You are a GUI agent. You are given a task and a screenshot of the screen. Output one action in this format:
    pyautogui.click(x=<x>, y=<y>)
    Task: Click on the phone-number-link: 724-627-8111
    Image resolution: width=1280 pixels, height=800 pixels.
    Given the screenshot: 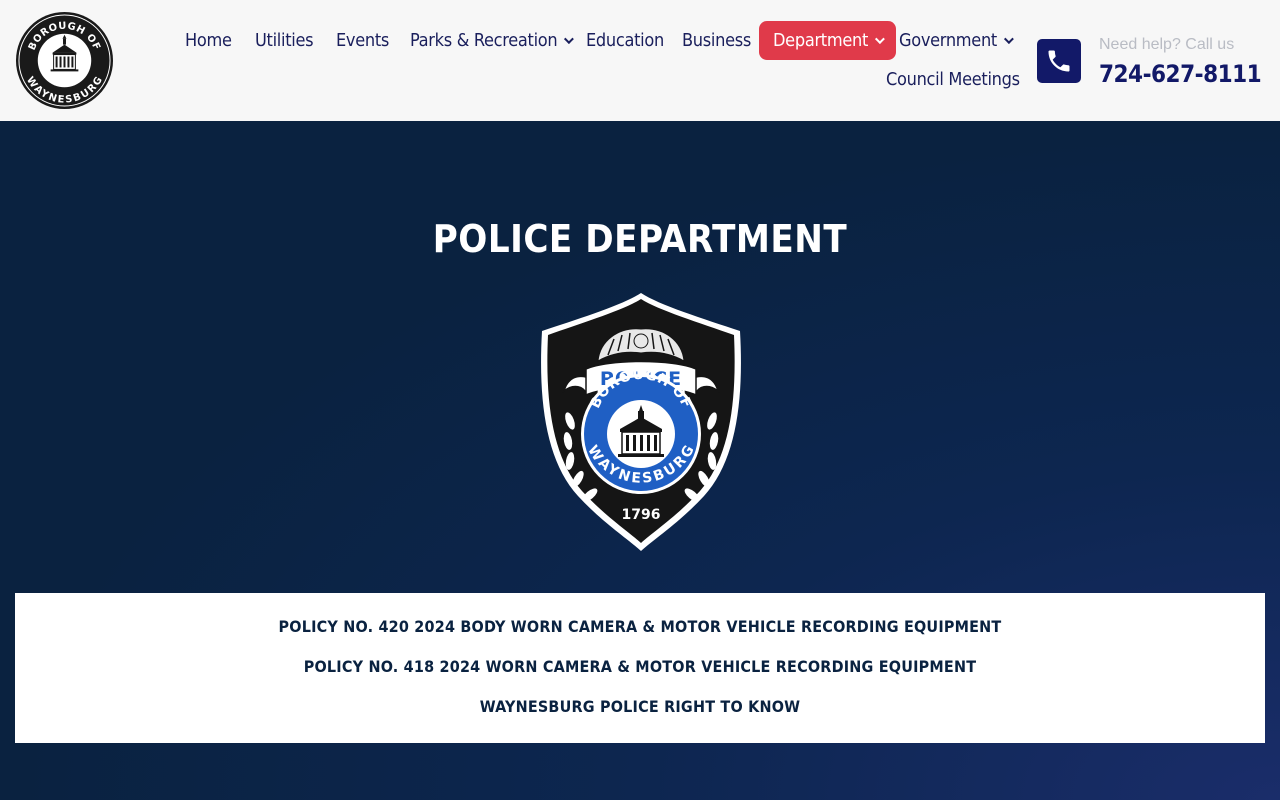 What is the action you would take?
    pyautogui.click(x=1180, y=74)
    